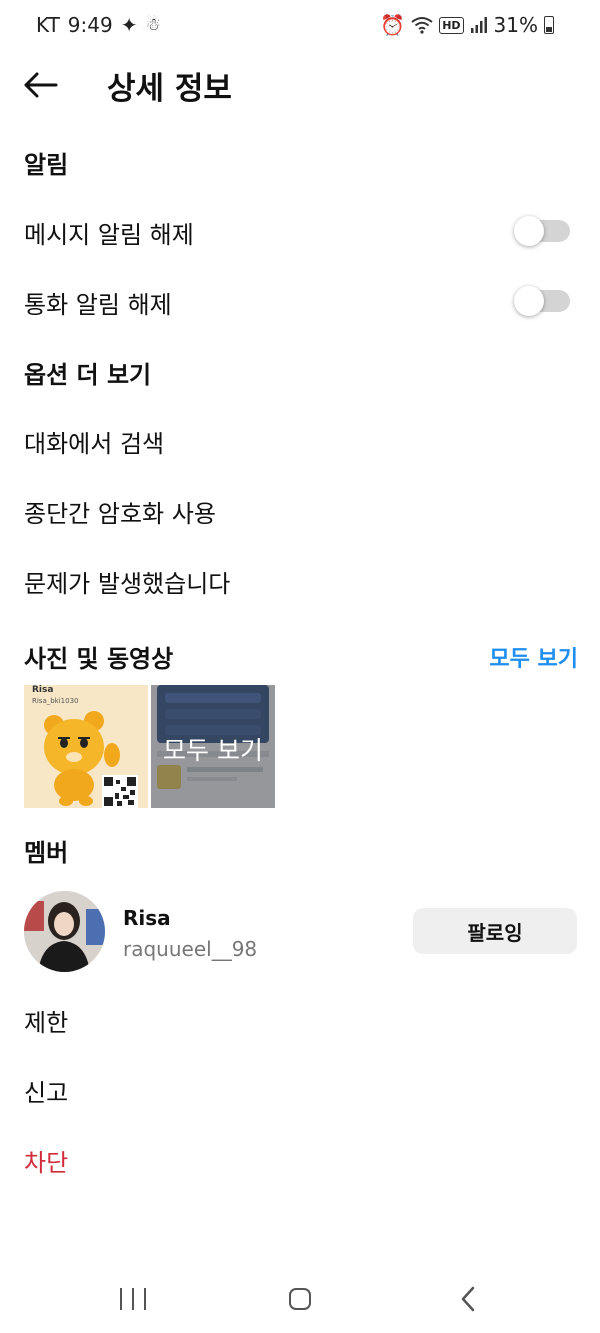 The image size is (600, 1333). Describe the element at coordinates (467, 25) in the screenshot. I see `status-right: ⏰ HD 31%` at that location.